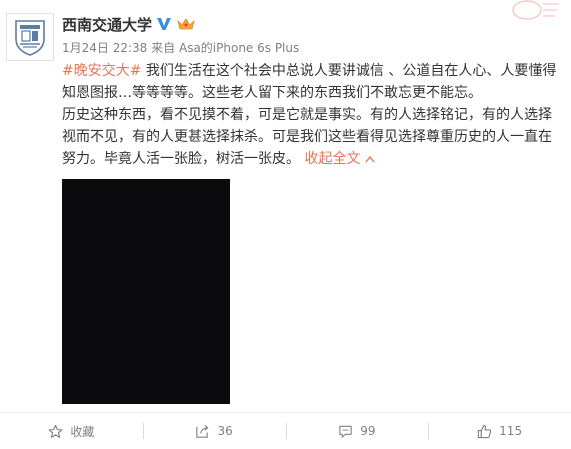  I want to click on comment-bubble-icon, so click(345, 431).